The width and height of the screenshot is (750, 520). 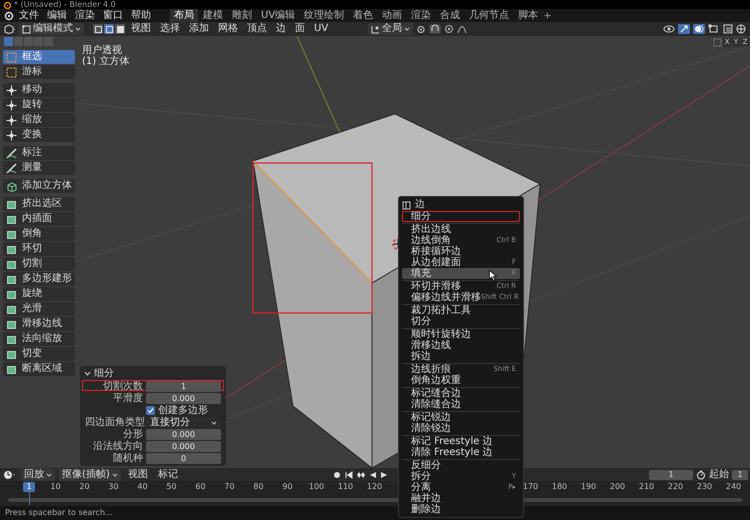 I want to click on menu-item: 网格, so click(x=228, y=29).